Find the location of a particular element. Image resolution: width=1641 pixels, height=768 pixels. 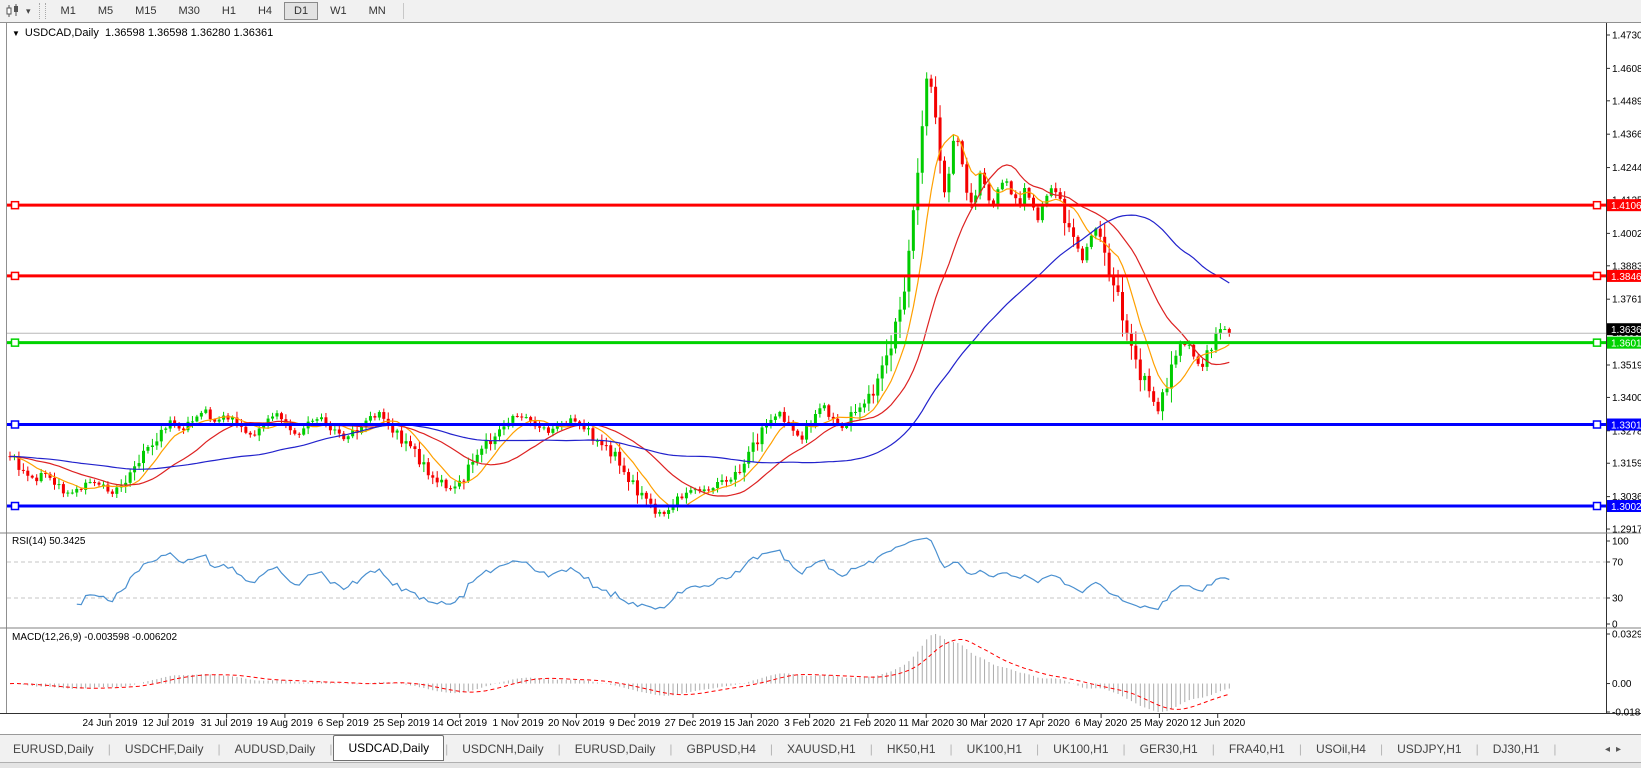

date-label: 12 Jun 2020 is located at coordinates (1218, 723).